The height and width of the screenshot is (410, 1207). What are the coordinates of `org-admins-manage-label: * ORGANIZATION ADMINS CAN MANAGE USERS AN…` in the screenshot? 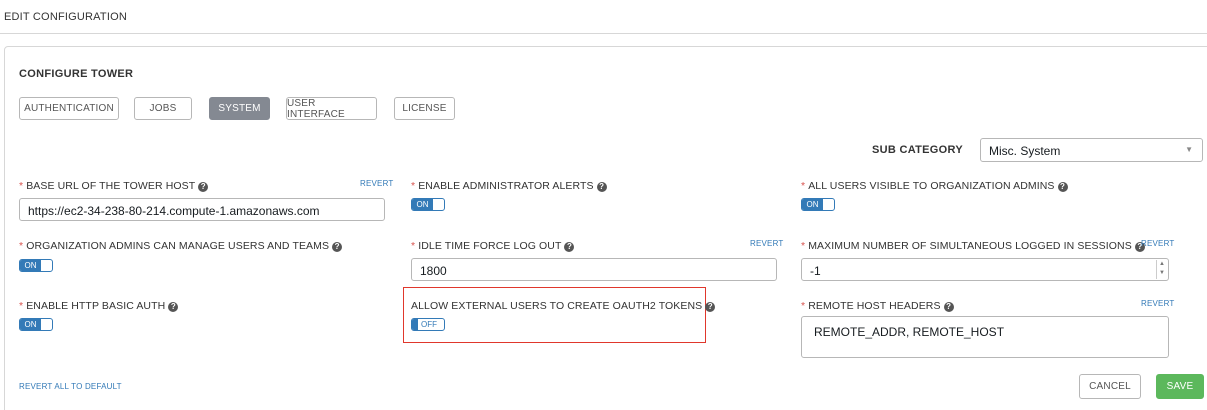 It's located at (181, 246).